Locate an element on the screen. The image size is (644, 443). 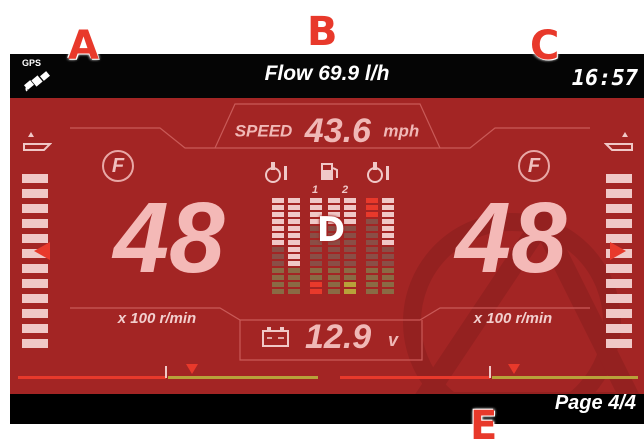
speed-readout: SPEED 43.6 mph is located at coordinates (327, 131).